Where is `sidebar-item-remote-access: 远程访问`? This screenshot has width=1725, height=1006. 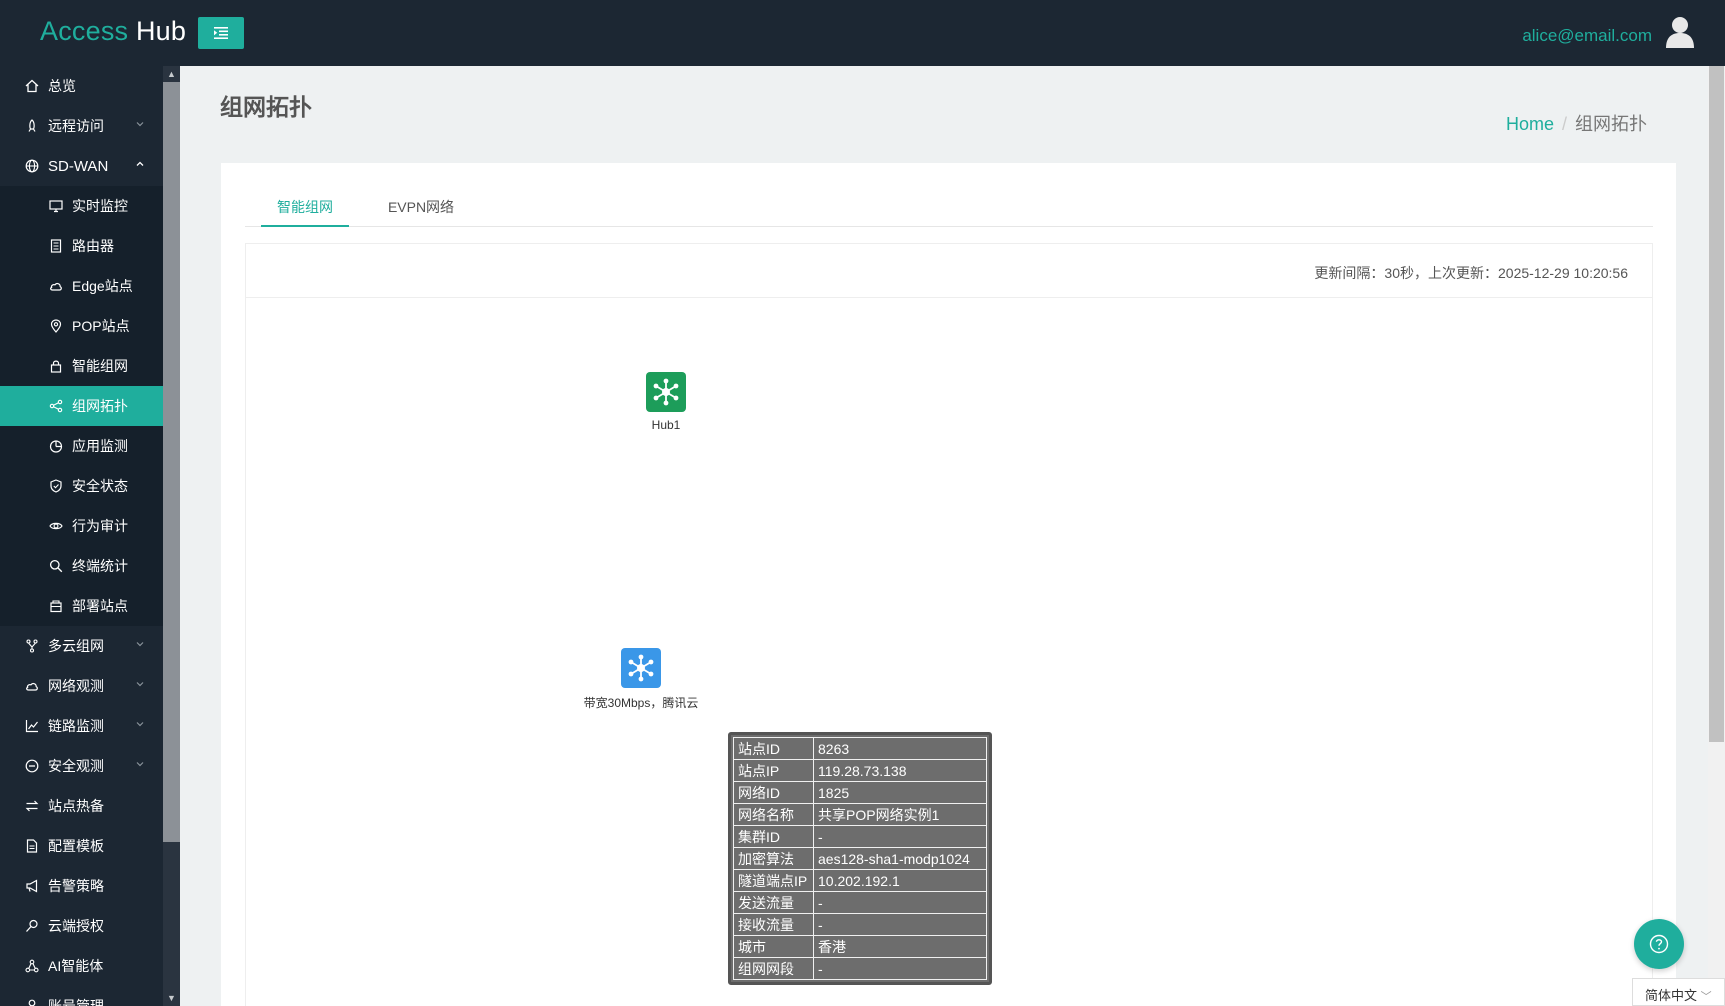
sidebar-item-remote-access: 远程访问 is located at coordinates (81, 126).